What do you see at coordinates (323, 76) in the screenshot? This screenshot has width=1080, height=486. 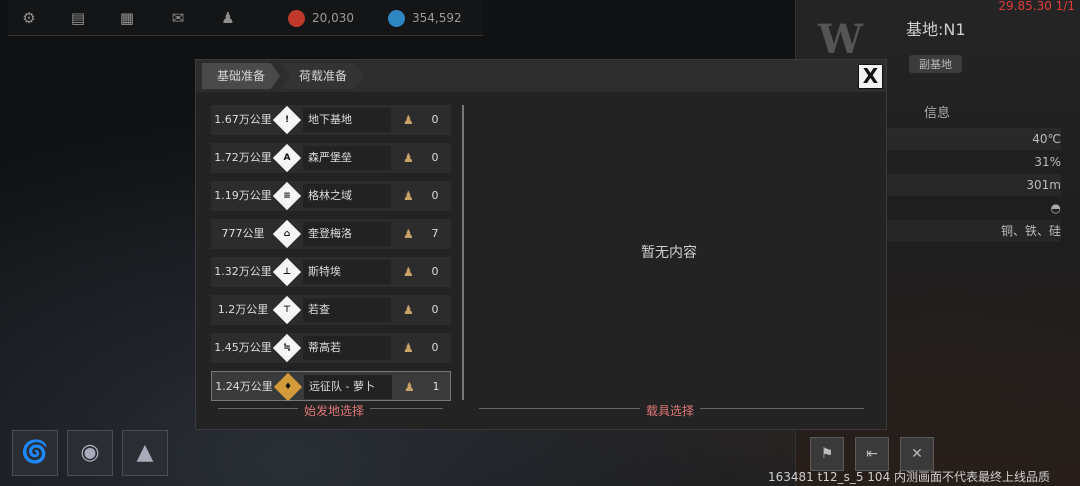 I see `tab-load-prep: 荷载准备` at bounding box center [323, 76].